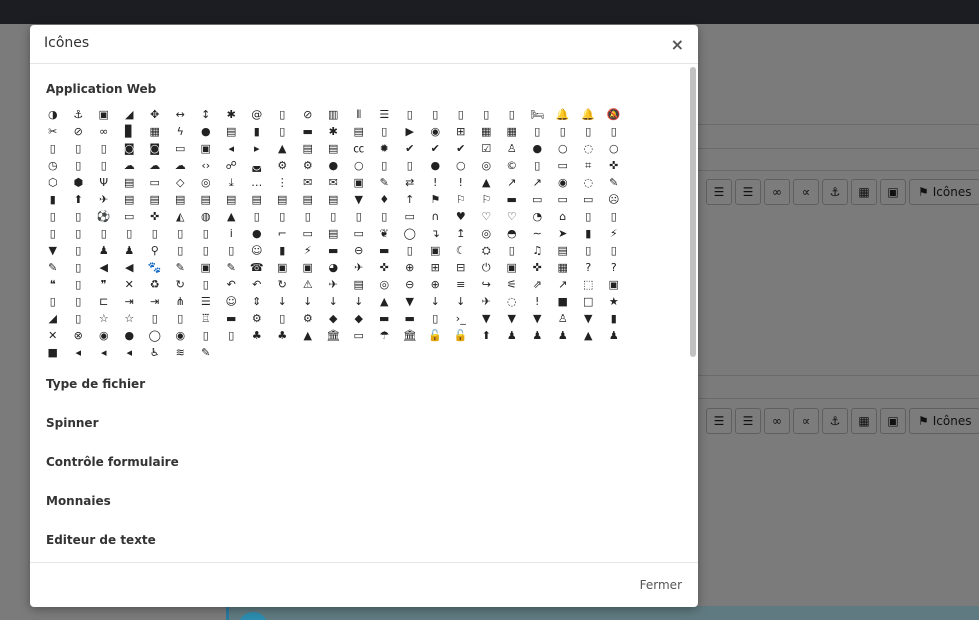 Image resolution: width=979 pixels, height=620 pixels. What do you see at coordinates (283, 233) in the screenshot?
I see `icon-option: ⌐` at bounding box center [283, 233].